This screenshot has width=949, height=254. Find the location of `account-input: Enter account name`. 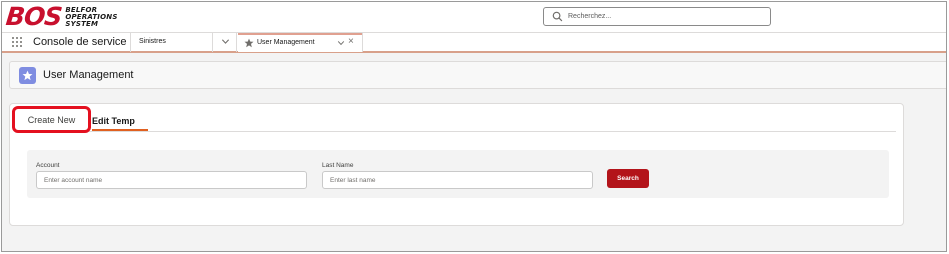

account-input: Enter account name is located at coordinates (171, 180).